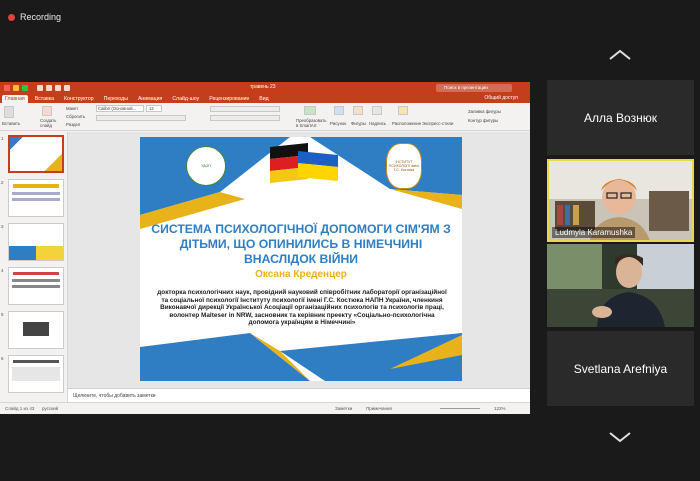 This screenshot has height=481, width=700. I want to click on notes-toggle-button: Заметки, so click(343, 408).